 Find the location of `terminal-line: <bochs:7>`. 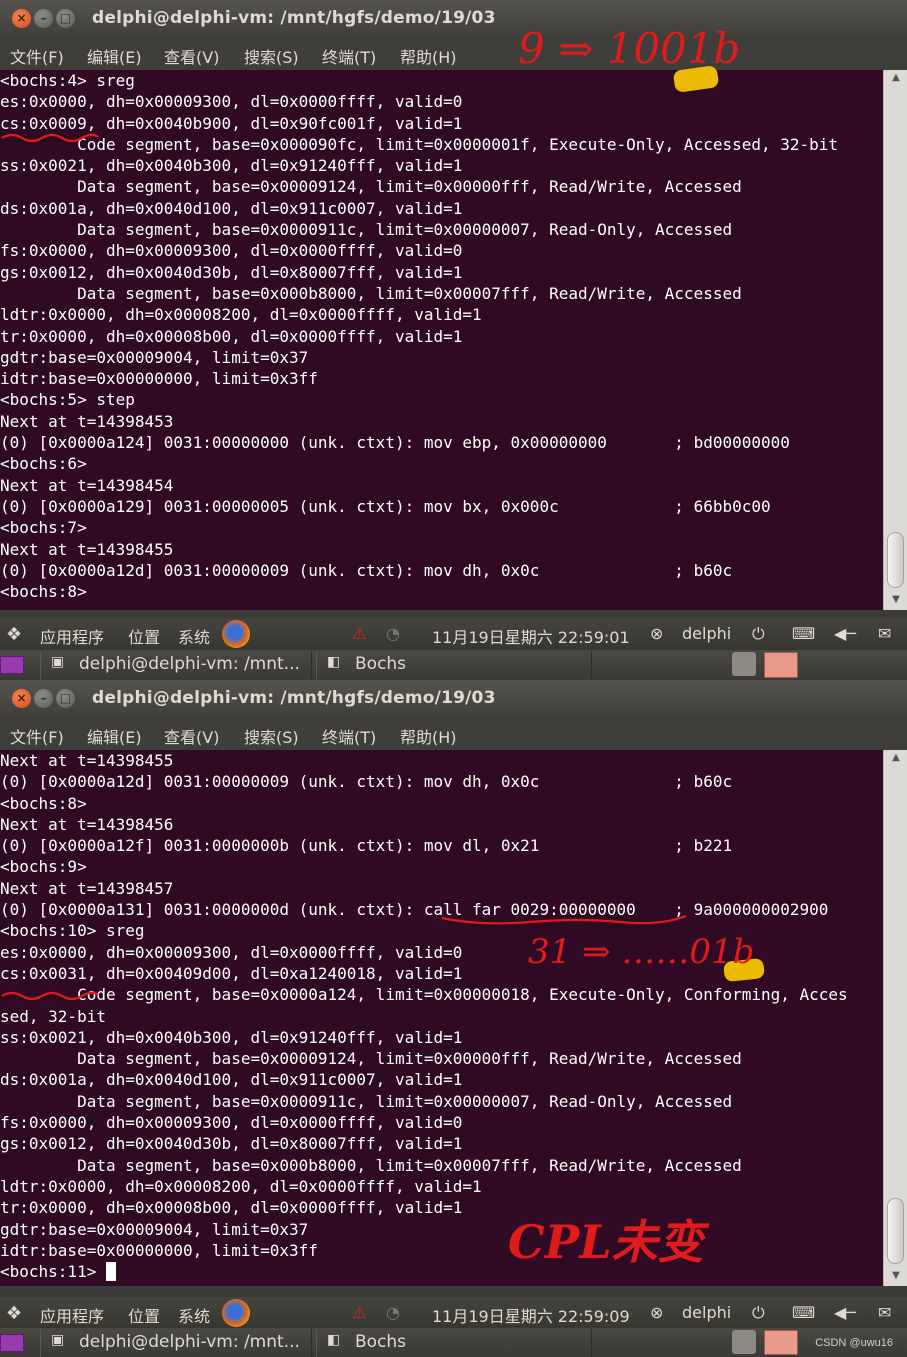

terminal-line: <bochs:7> is located at coordinates (43, 528).